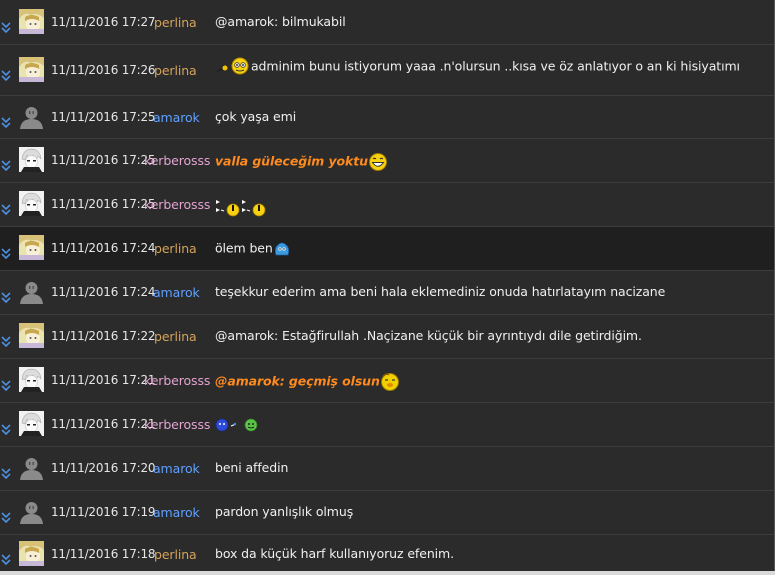  What do you see at coordinates (378, 162) in the screenshot?
I see `laughing-smiley-icon` at bounding box center [378, 162].